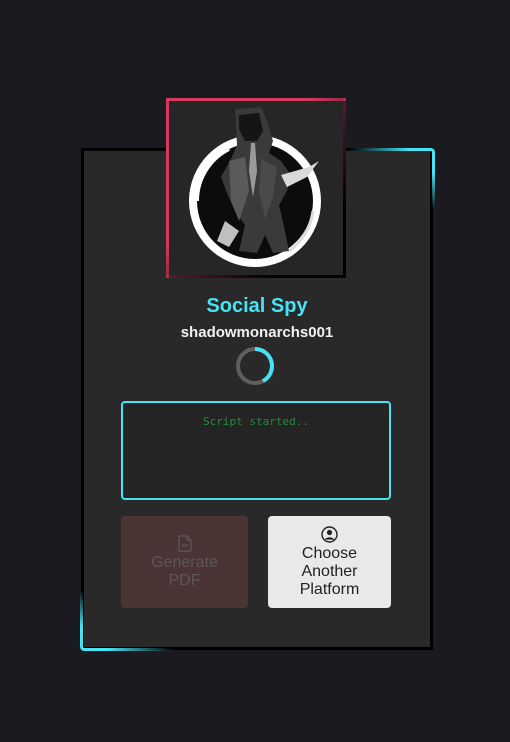  I want to click on file-pdf-icon, so click(184, 543).